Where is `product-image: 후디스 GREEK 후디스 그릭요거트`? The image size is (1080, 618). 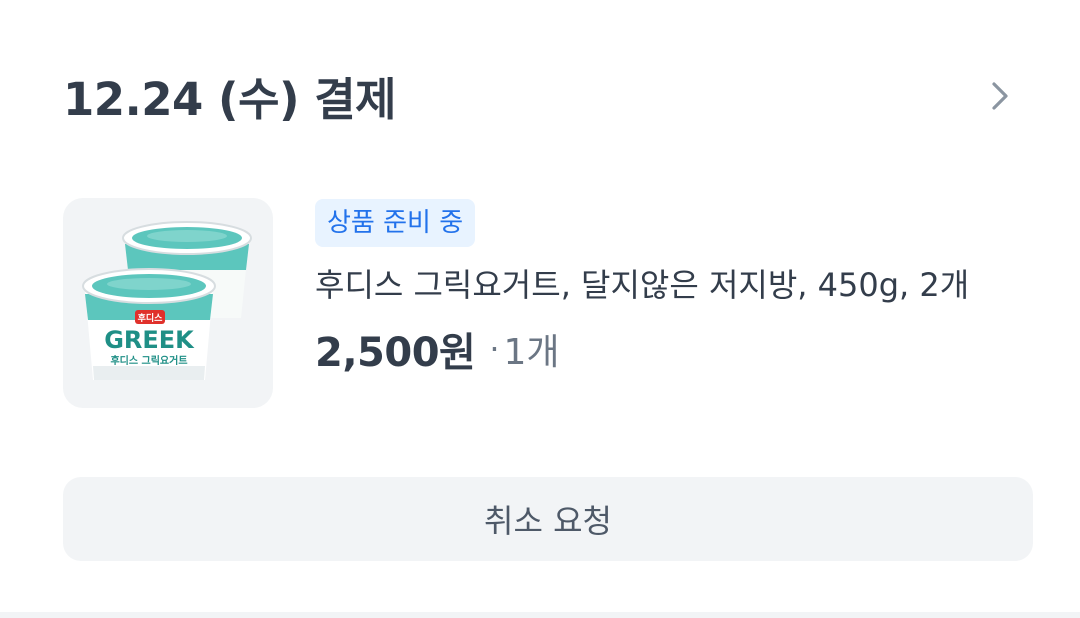 product-image: 후디스 GREEK 후디스 그릭요거트 is located at coordinates (168, 303).